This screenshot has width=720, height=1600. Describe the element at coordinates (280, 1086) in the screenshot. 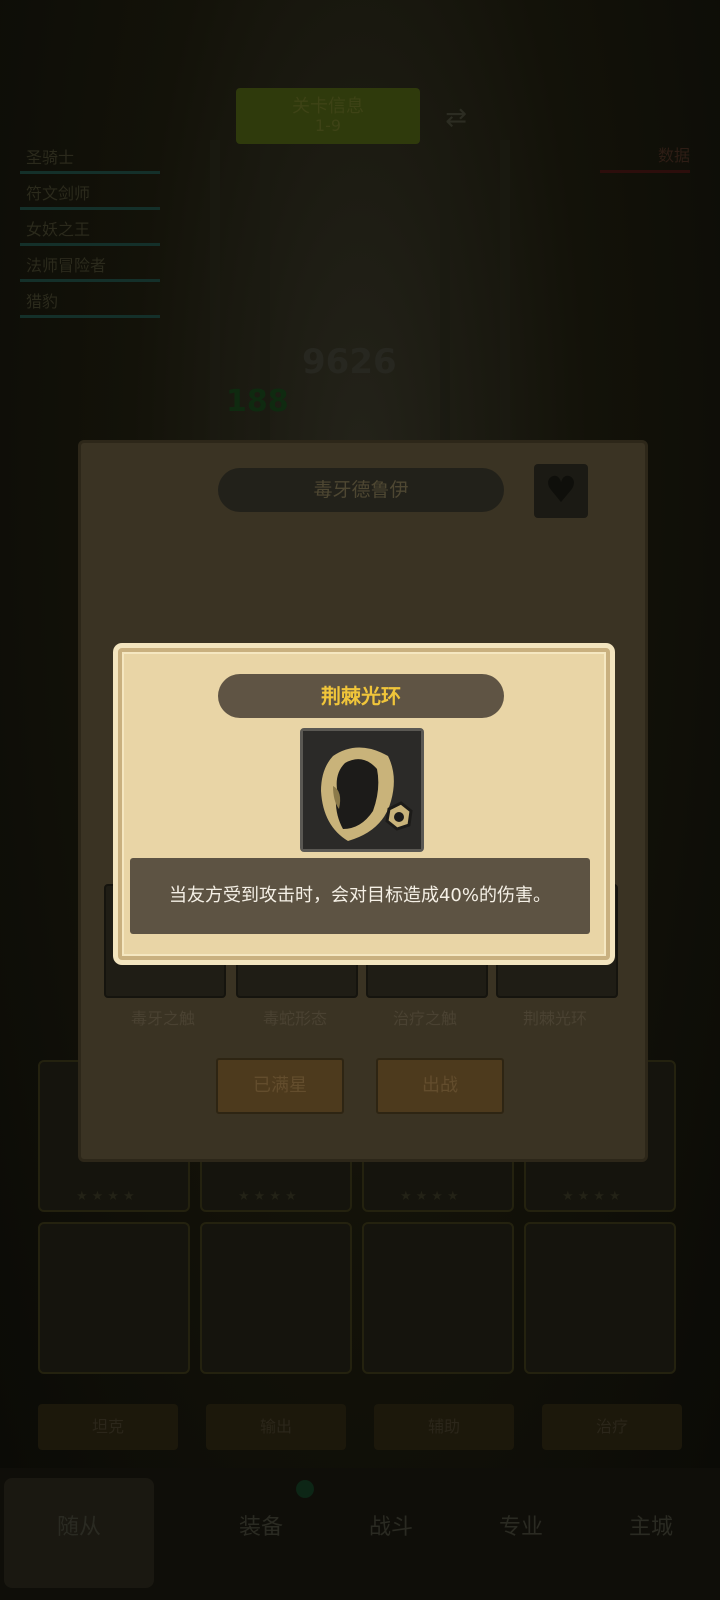

I see `max-star-button: 已满星` at that location.